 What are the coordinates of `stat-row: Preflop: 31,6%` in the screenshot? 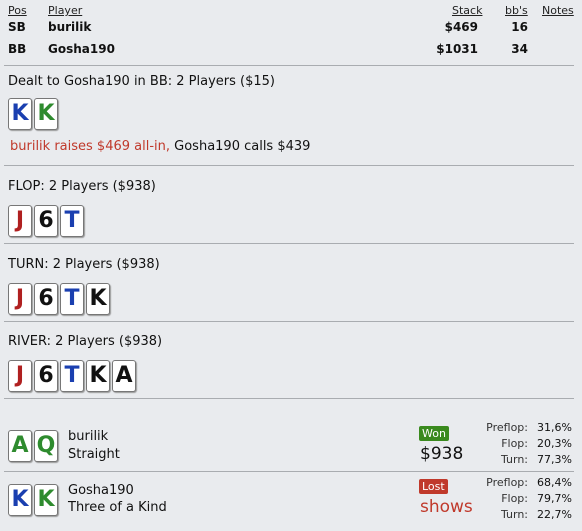 It's located at (522, 428).